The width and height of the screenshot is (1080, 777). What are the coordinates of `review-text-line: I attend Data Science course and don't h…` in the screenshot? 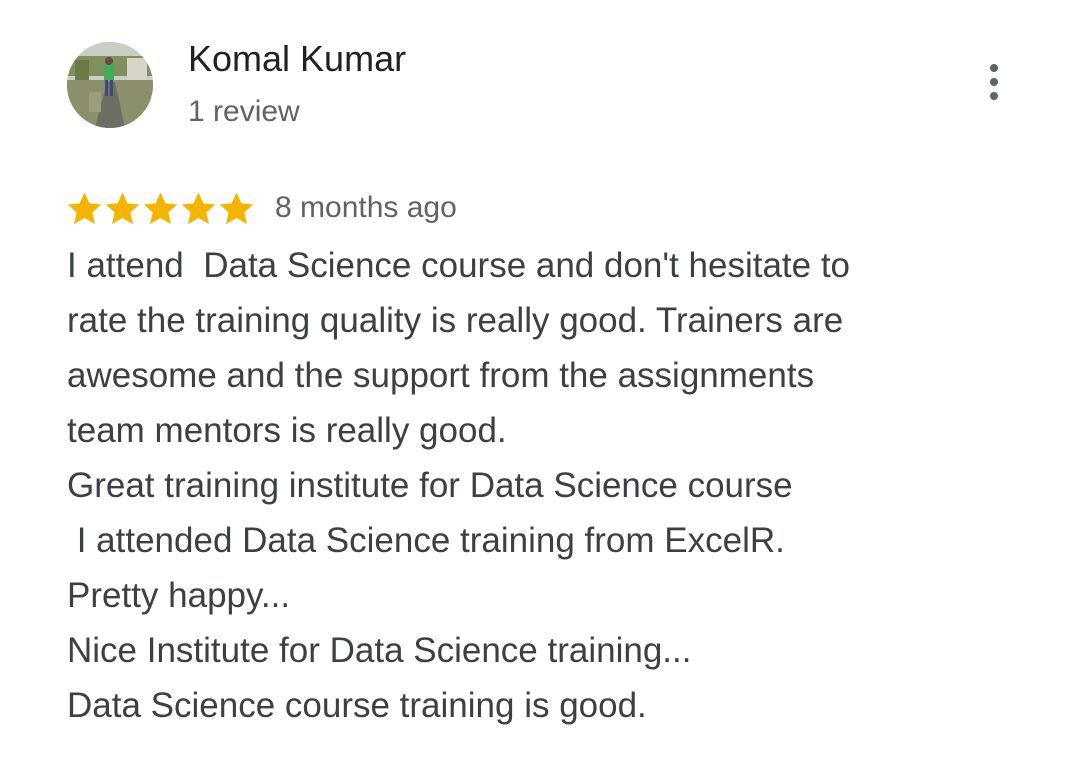 It's located at (459, 265).